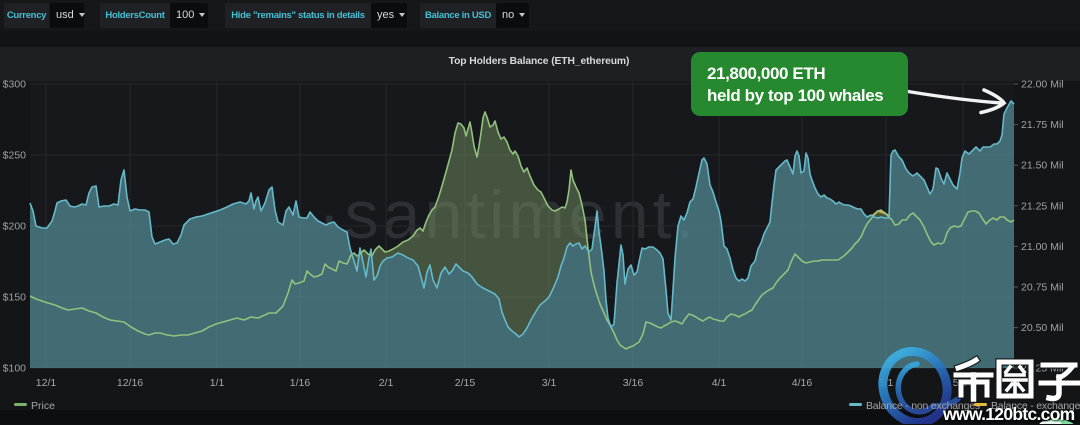 The image size is (1080, 425). I want to click on svg-text: 4/16, so click(802, 383).